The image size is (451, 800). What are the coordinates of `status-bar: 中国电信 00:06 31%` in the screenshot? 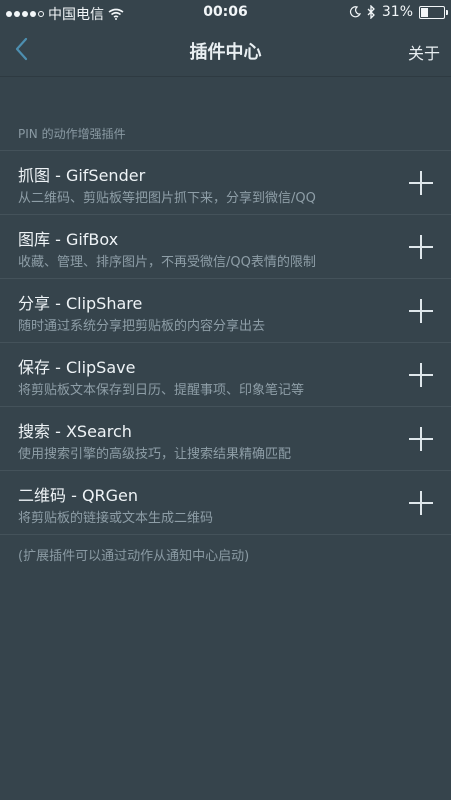 It's located at (225, 13).